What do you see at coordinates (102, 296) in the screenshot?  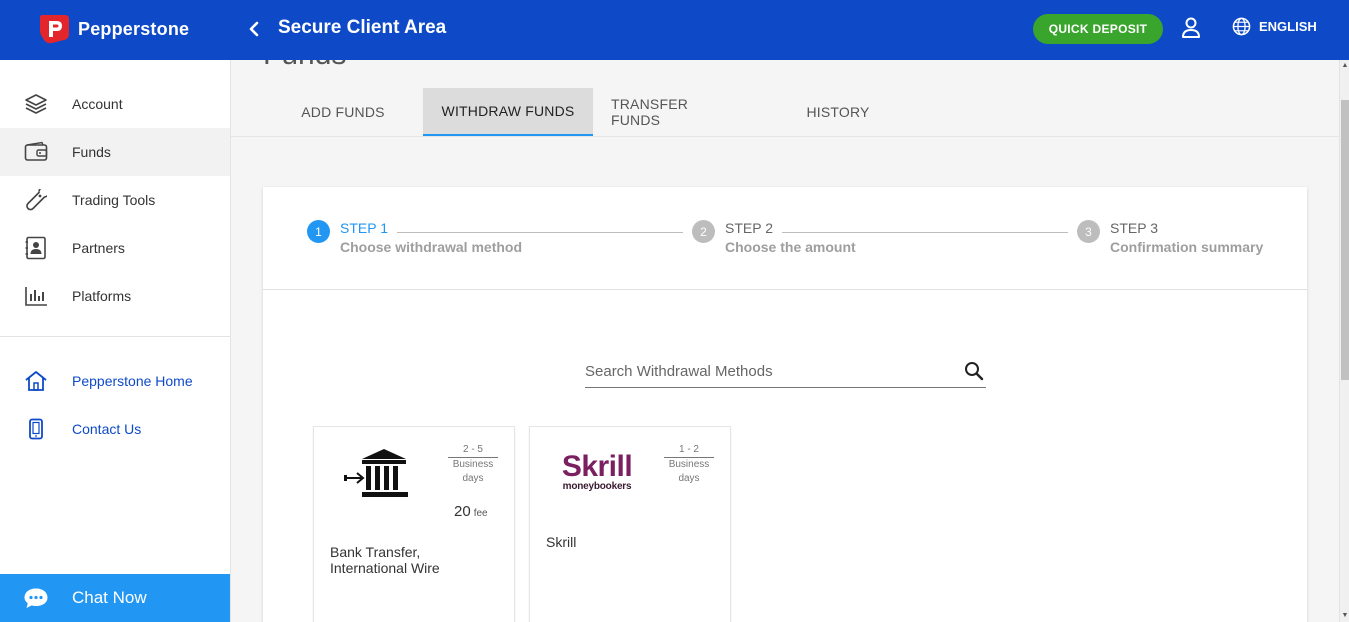 I see `sidebar-item-label: Platforms` at bounding box center [102, 296].